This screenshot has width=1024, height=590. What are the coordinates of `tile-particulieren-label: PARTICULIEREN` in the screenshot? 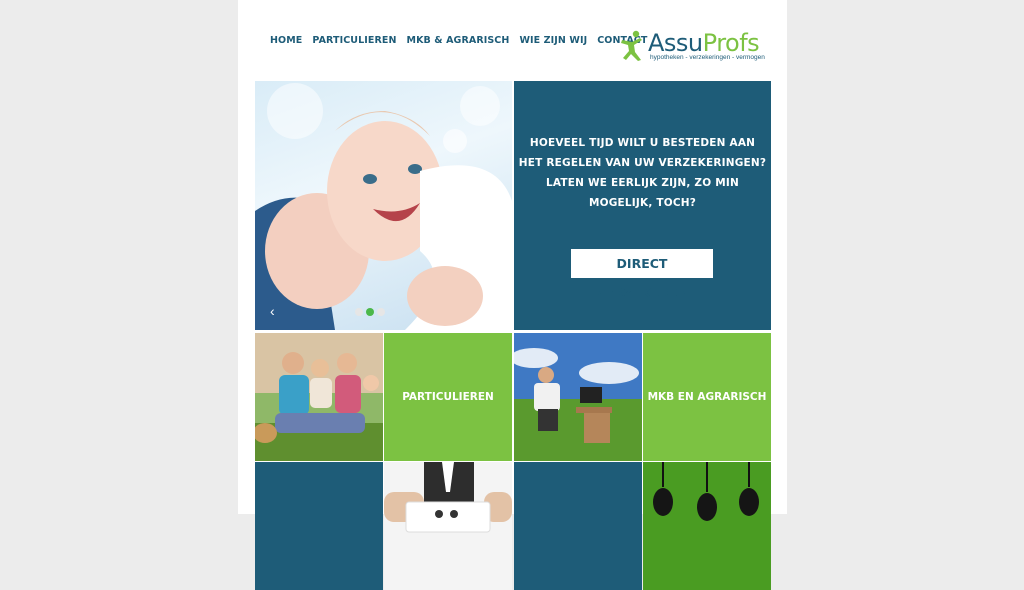 It's located at (448, 397).